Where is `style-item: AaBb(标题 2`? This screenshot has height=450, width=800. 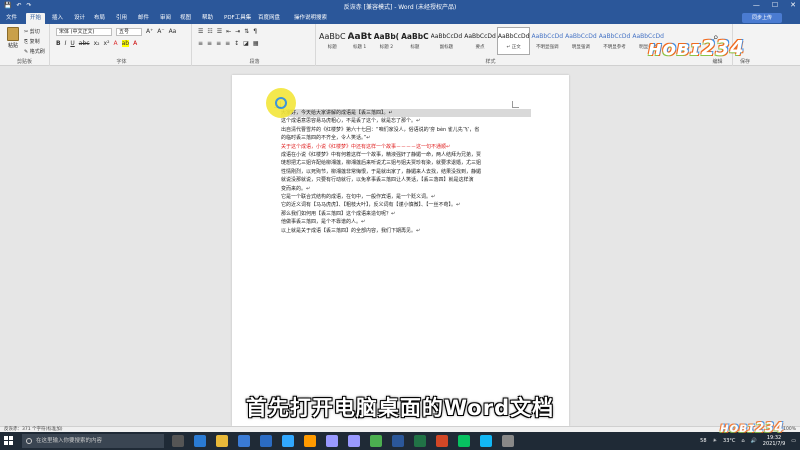 style-item: AaBb(标题 2 is located at coordinates (386, 41).